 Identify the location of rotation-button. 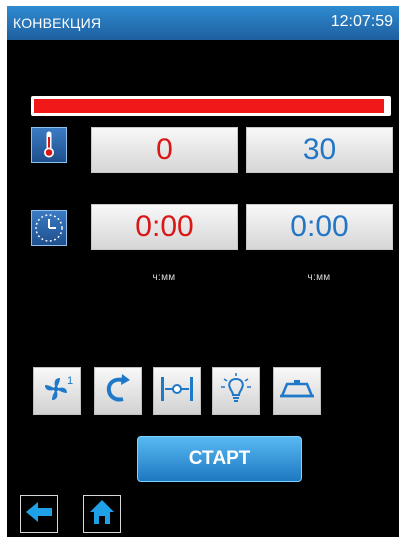
(118, 391).